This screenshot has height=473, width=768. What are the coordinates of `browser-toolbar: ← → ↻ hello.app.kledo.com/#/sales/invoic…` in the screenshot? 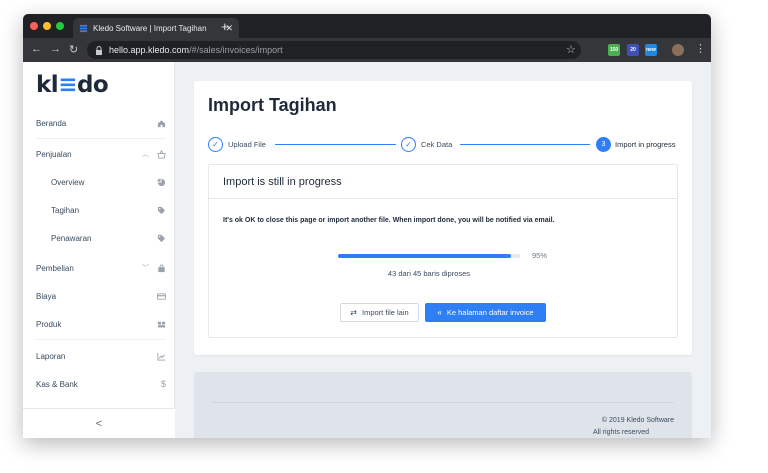 It's located at (367, 50).